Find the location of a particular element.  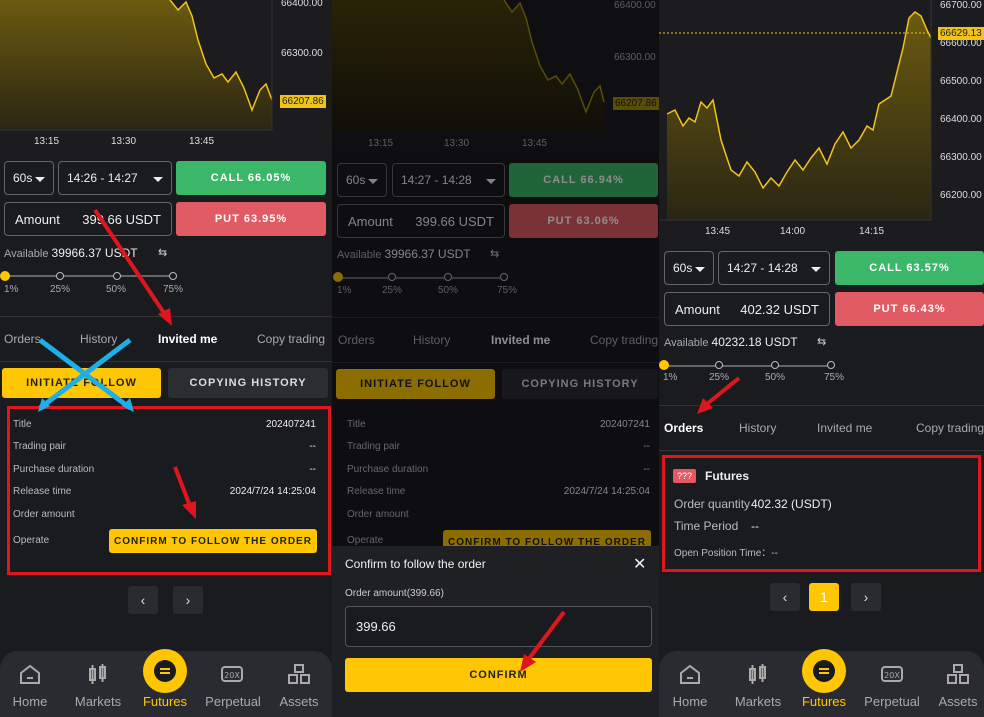

x-tick-label: 13:15 is located at coordinates (47, 141).